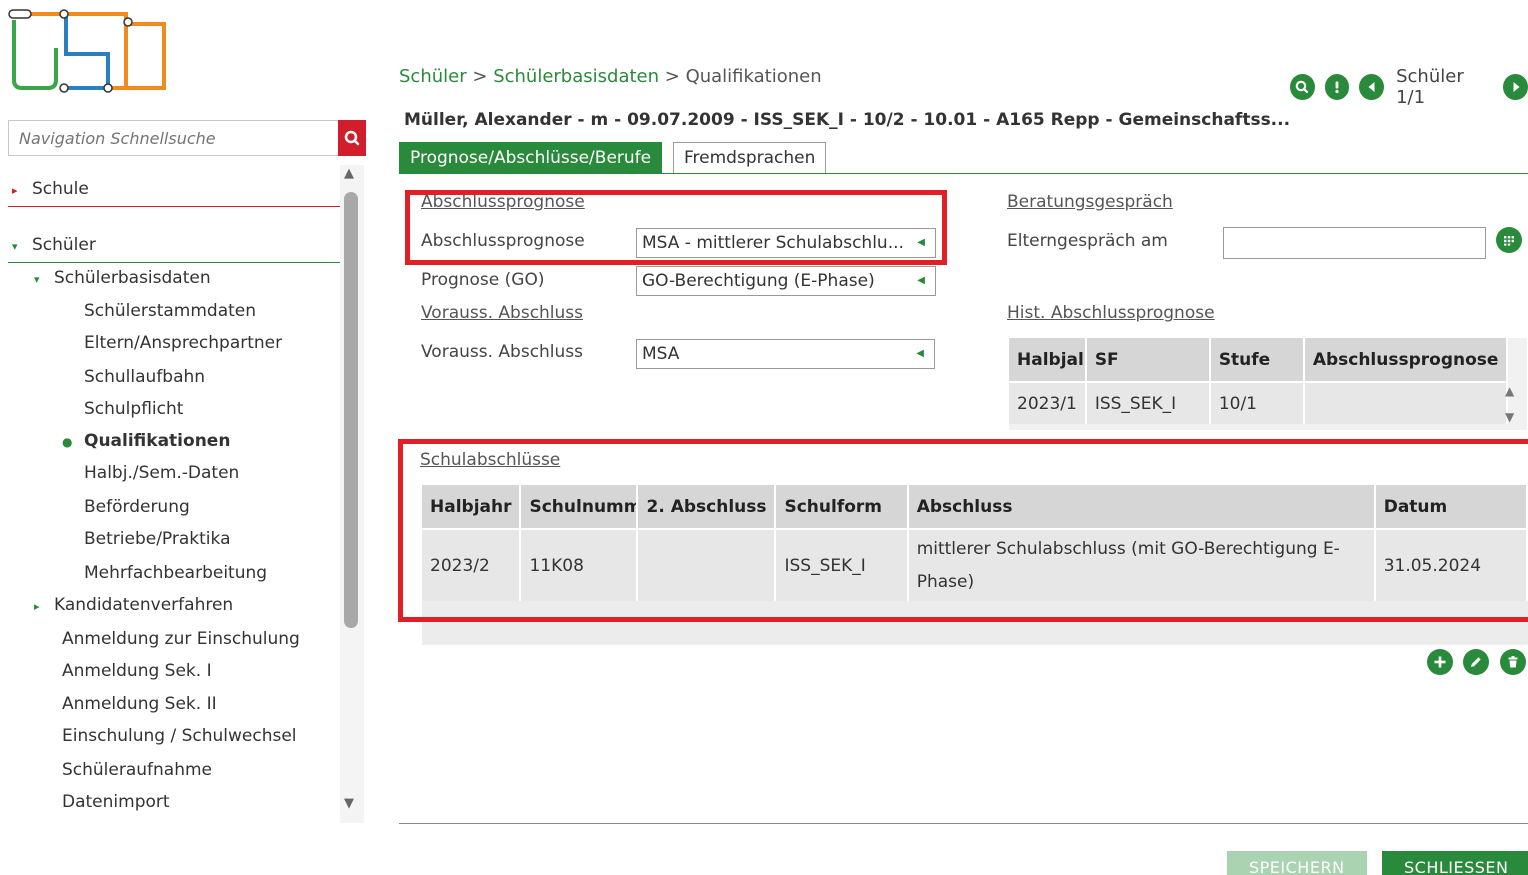  Describe the element at coordinates (174, 138) in the screenshot. I see `navigation-search-input` at that location.